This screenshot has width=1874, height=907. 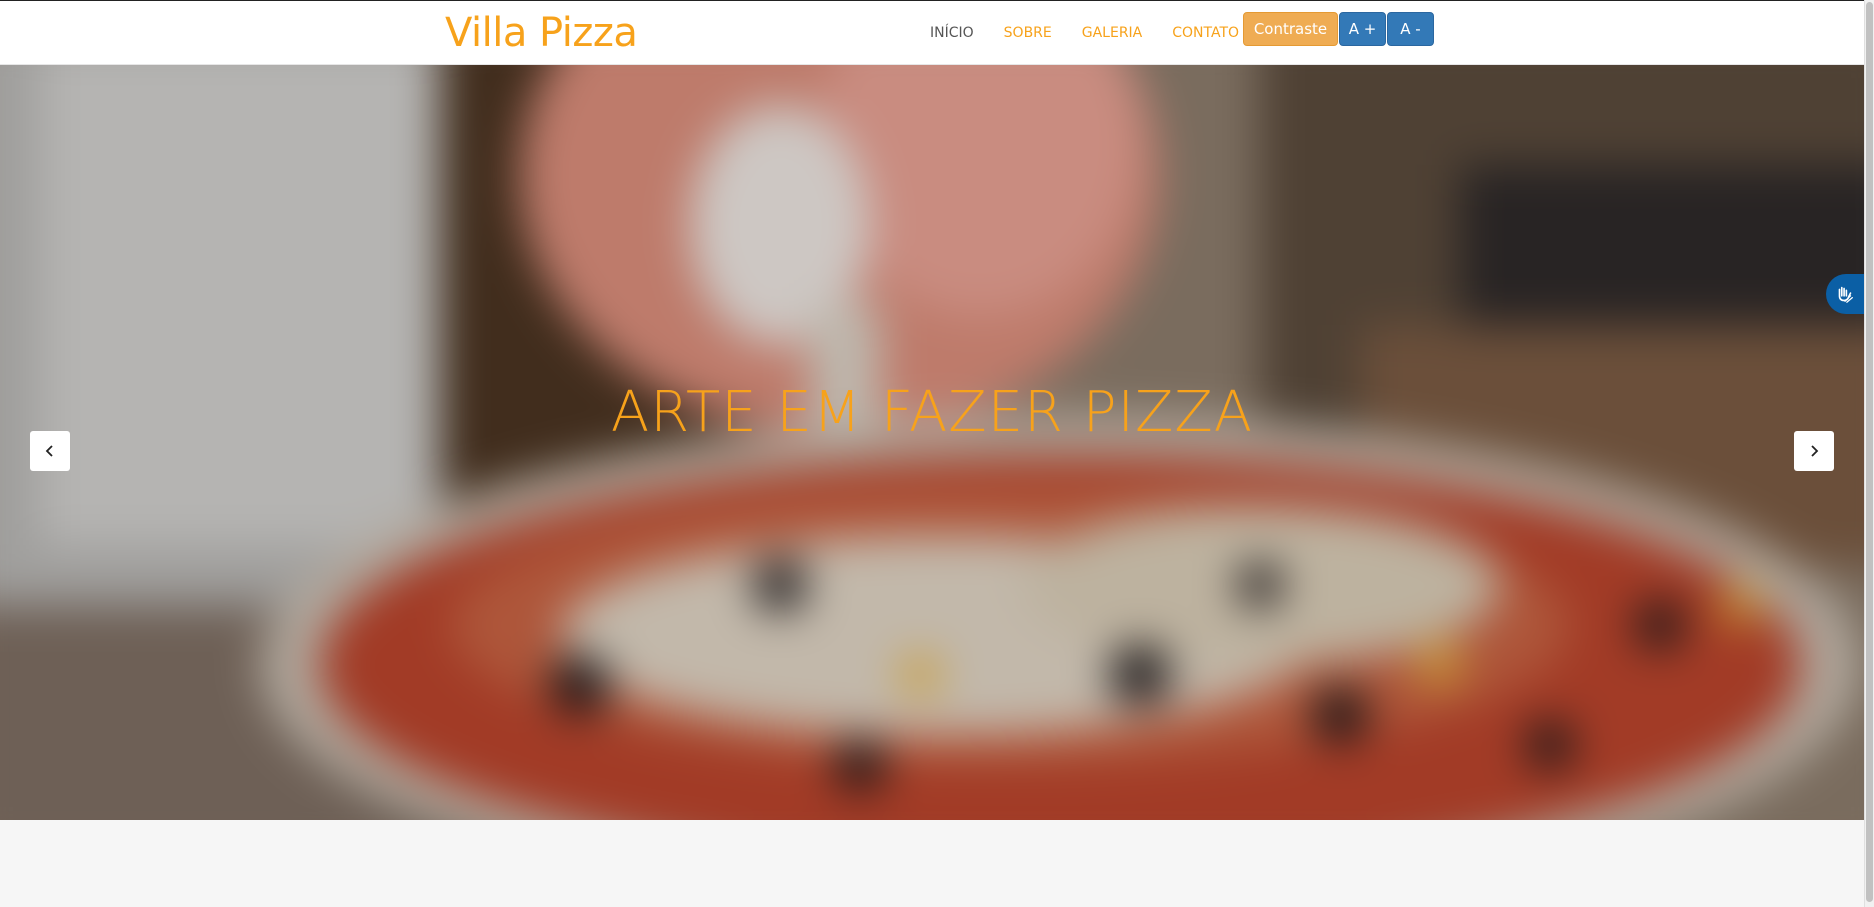 I want to click on font-increase-button: A +, so click(x=1362, y=29).